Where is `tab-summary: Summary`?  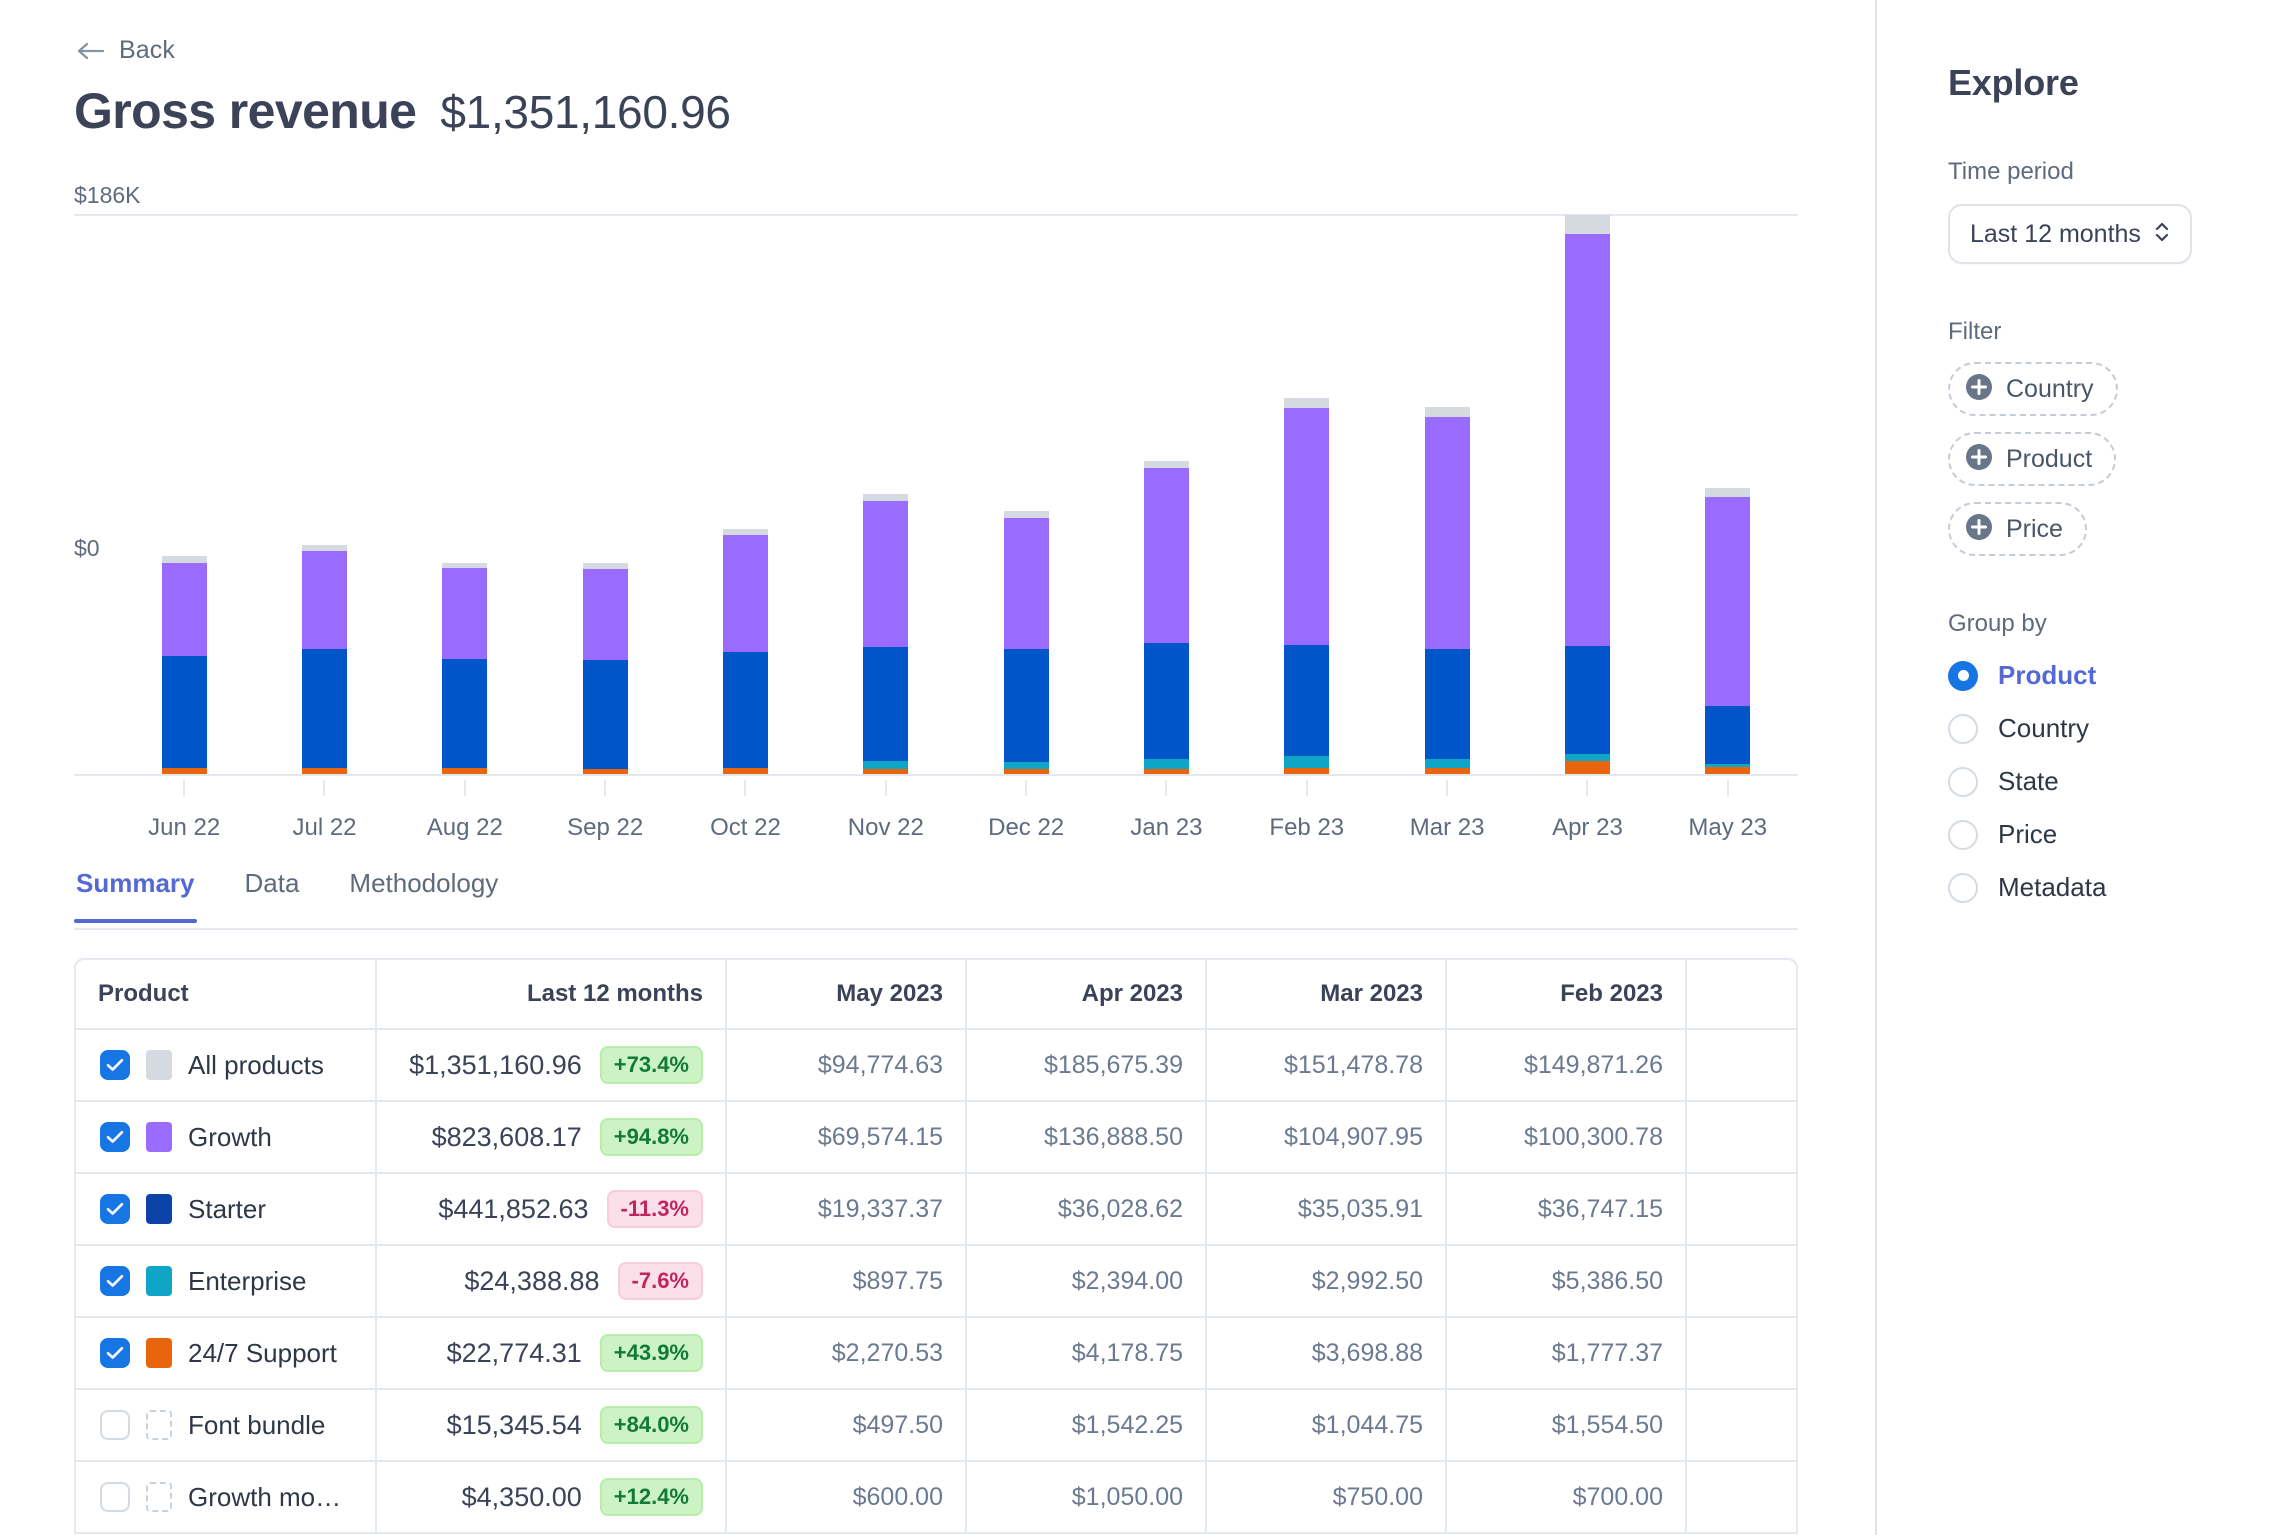
tab-summary: Summary is located at coordinates (135, 895).